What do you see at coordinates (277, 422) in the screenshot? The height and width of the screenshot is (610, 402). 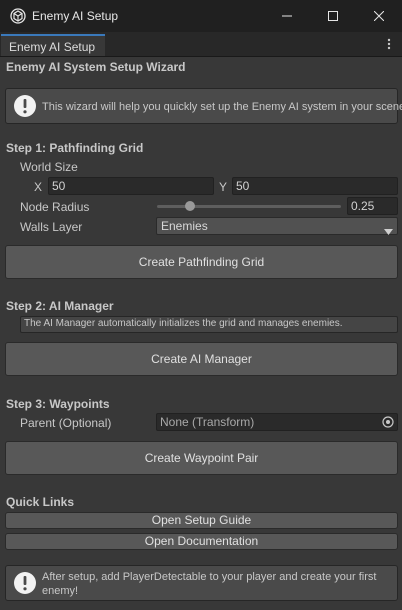 I see `parent-object-field: None (Transform)` at bounding box center [277, 422].